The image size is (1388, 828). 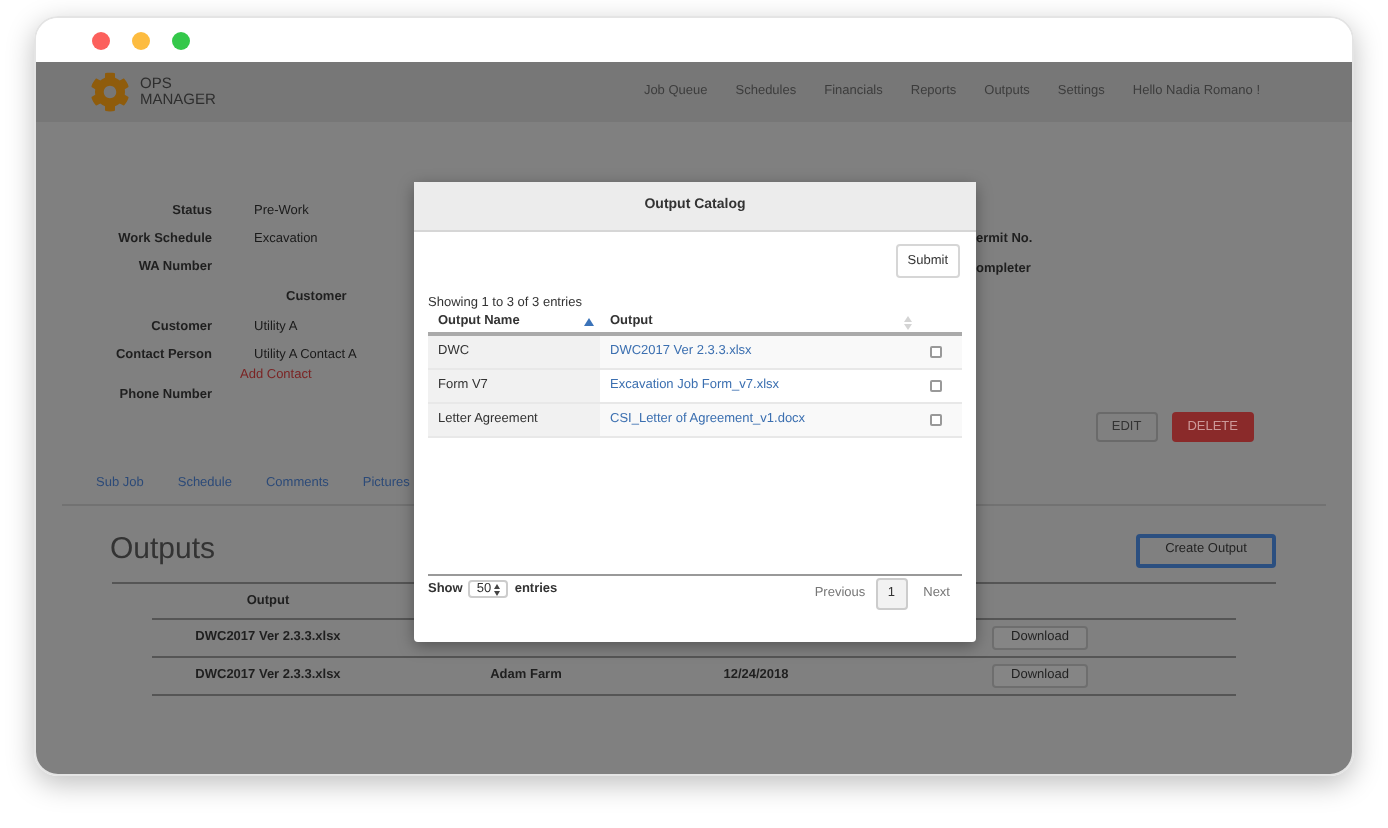 I want to click on gear-icon, so click(x=110, y=92).